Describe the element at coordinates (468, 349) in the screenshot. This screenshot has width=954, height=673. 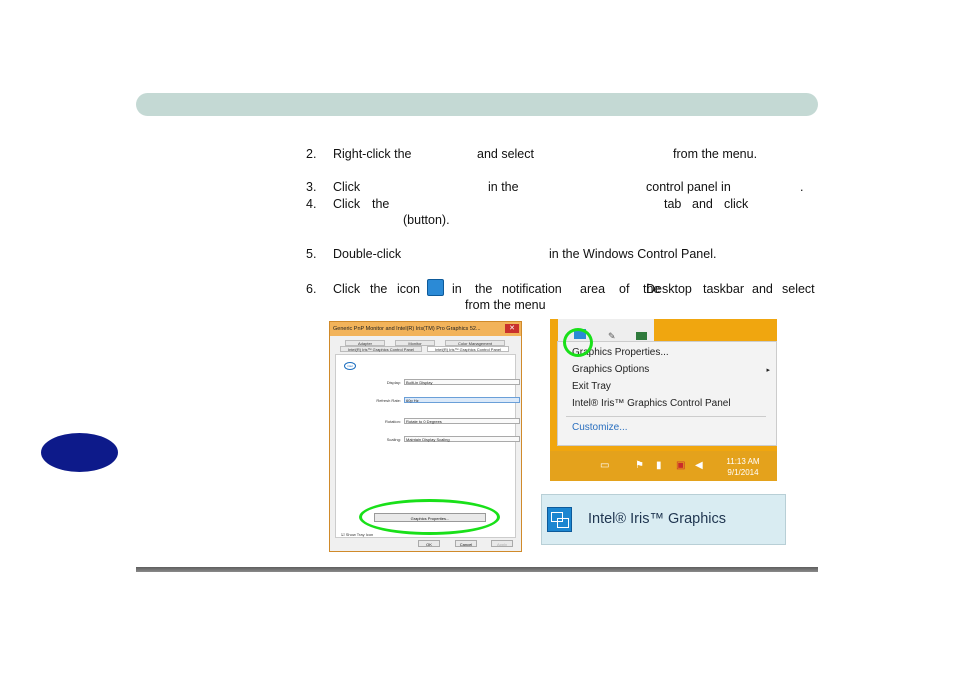
I see `tab-intel-control-panel-active: Intel(R) Iris™ Graphics Control Panel` at that location.